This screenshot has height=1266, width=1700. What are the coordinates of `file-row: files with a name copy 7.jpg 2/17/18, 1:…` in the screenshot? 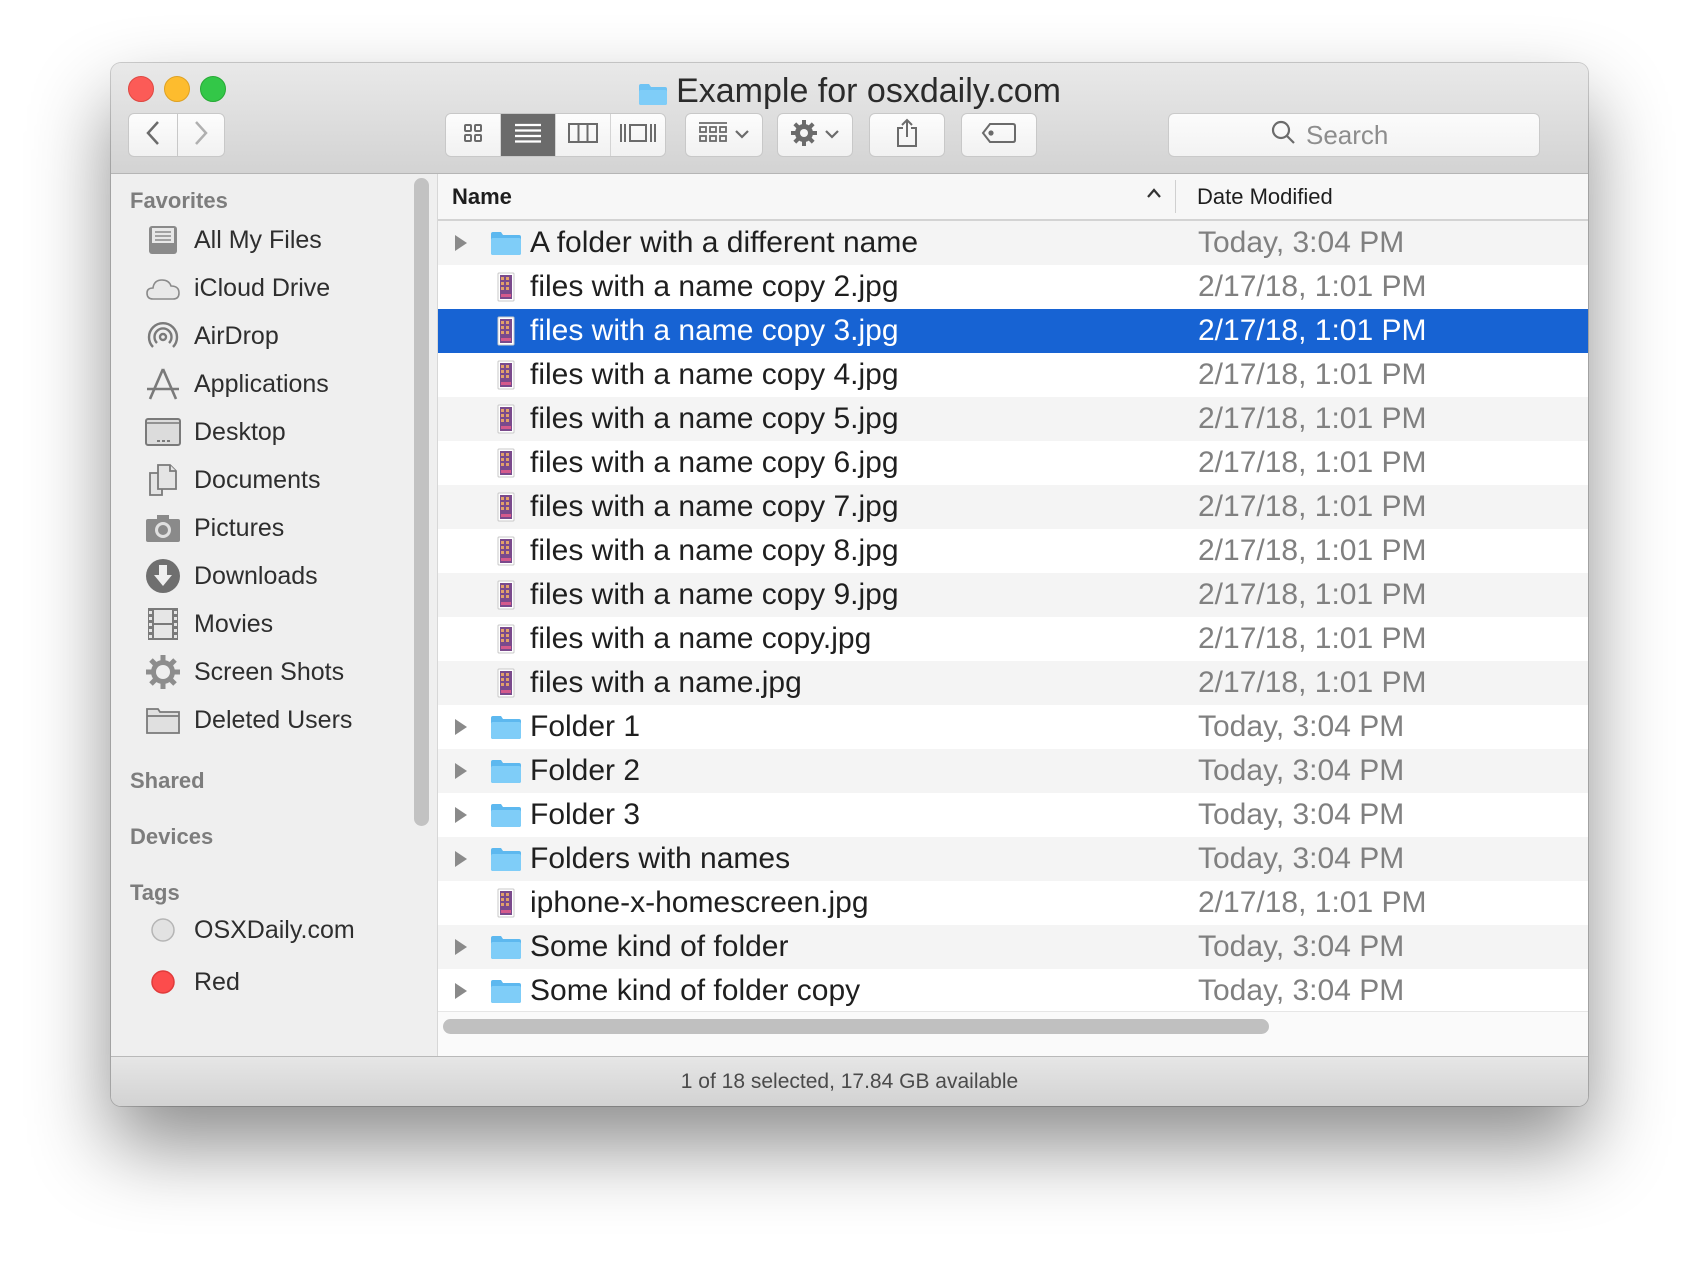 It's located at (1013, 507).